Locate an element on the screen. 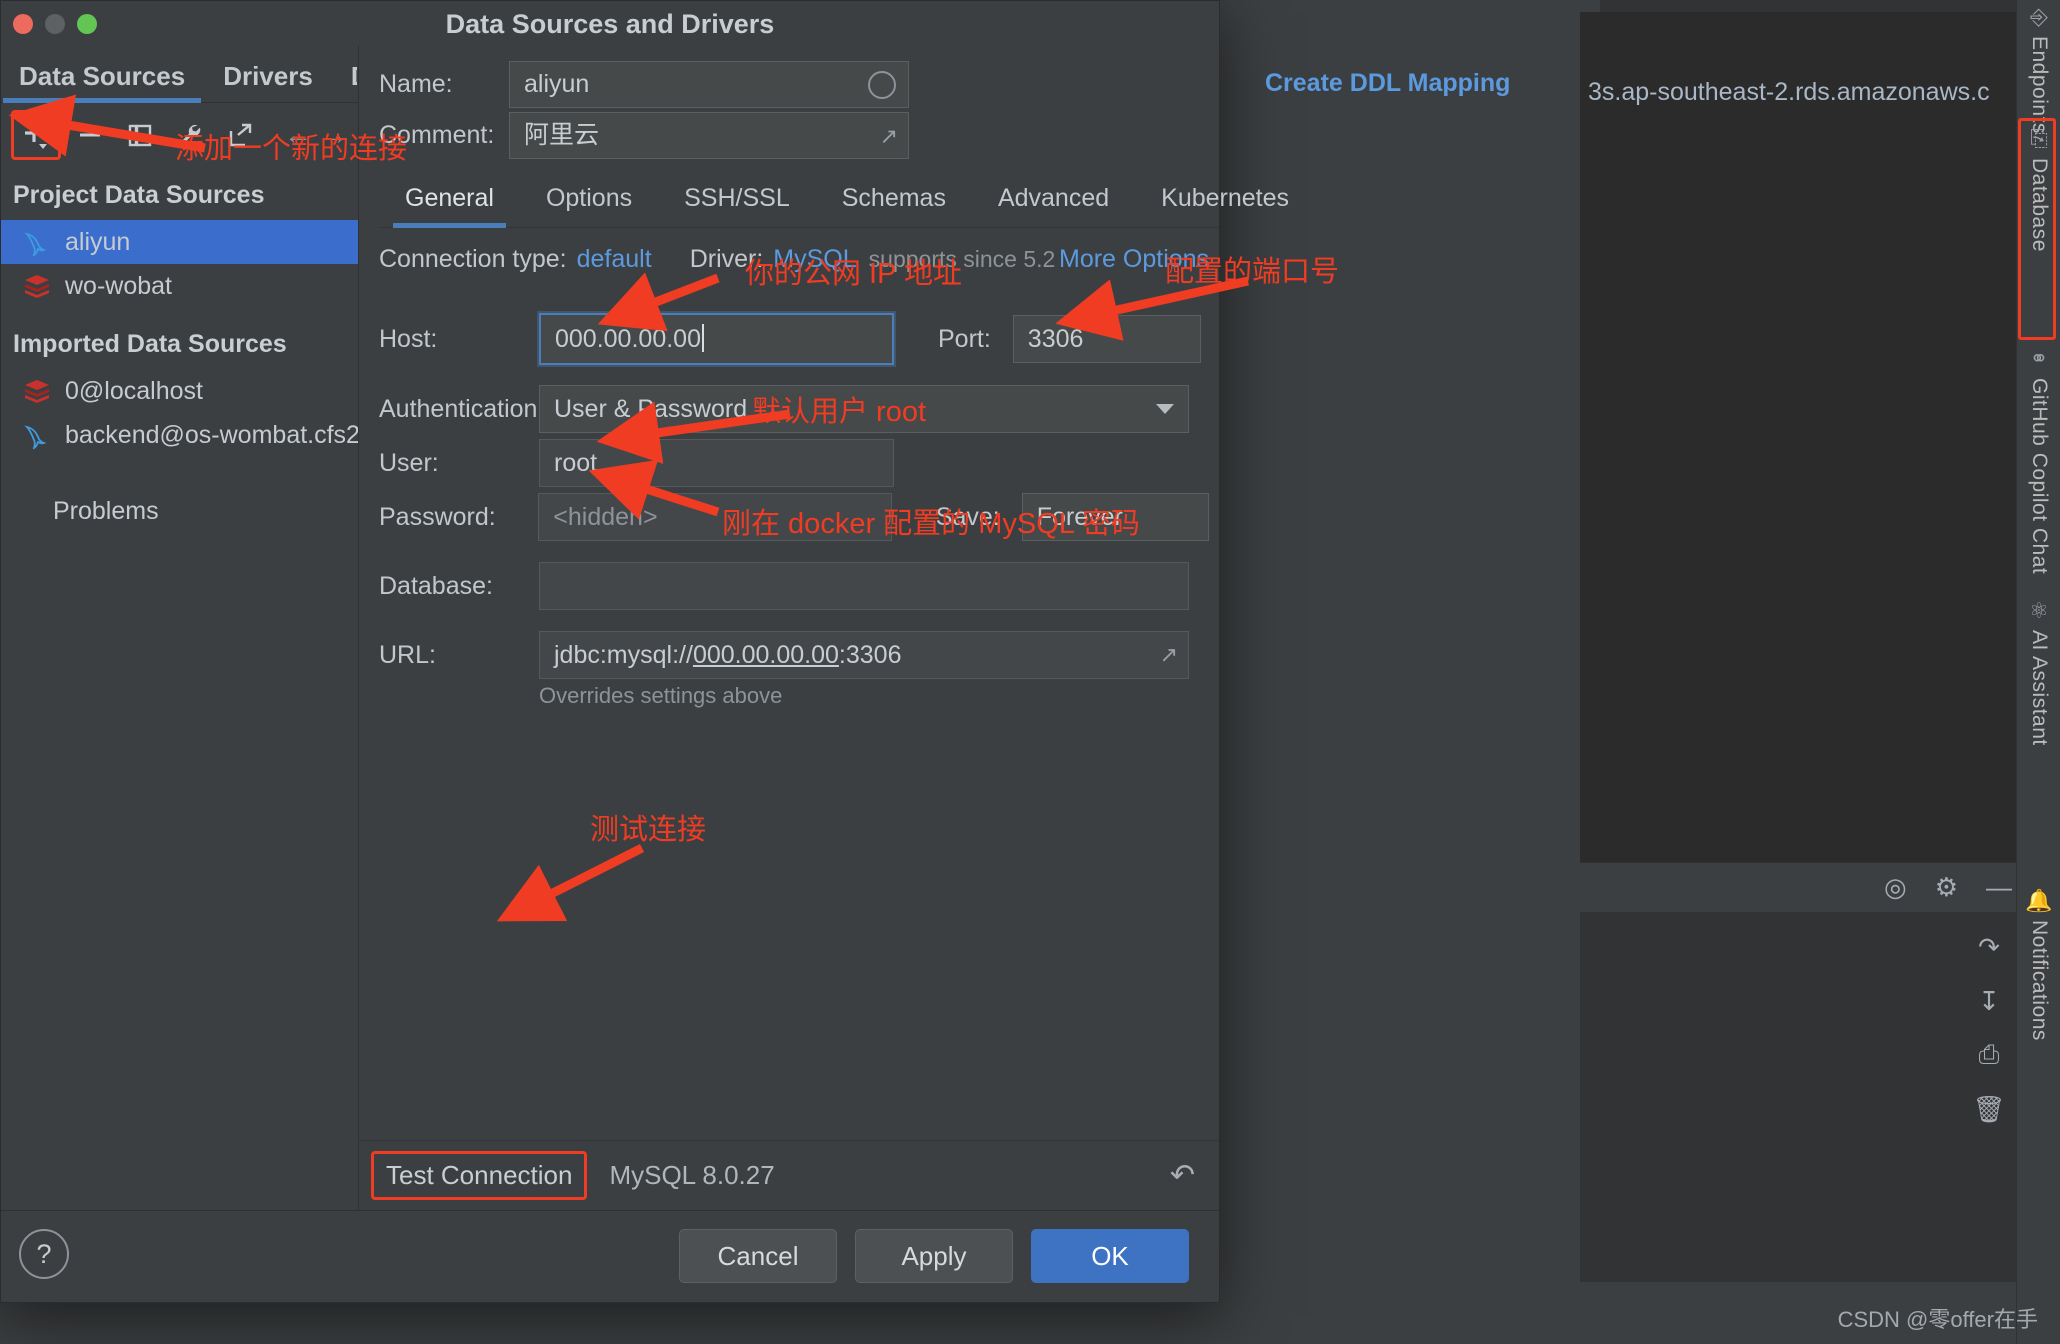 This screenshot has width=2060, height=1344. data-source-item-wo-wobat: wo-wobat is located at coordinates (179, 286).